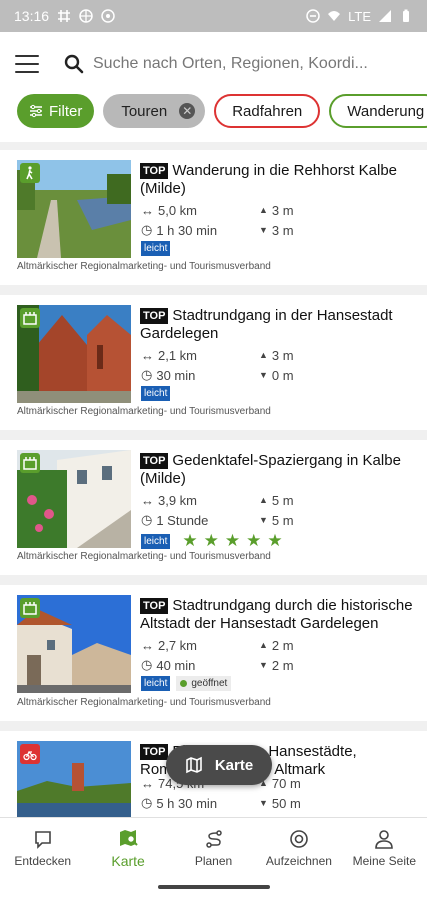 The image size is (427, 900). Describe the element at coordinates (282, 520) in the screenshot. I see `tour-descent: 5 m` at that location.